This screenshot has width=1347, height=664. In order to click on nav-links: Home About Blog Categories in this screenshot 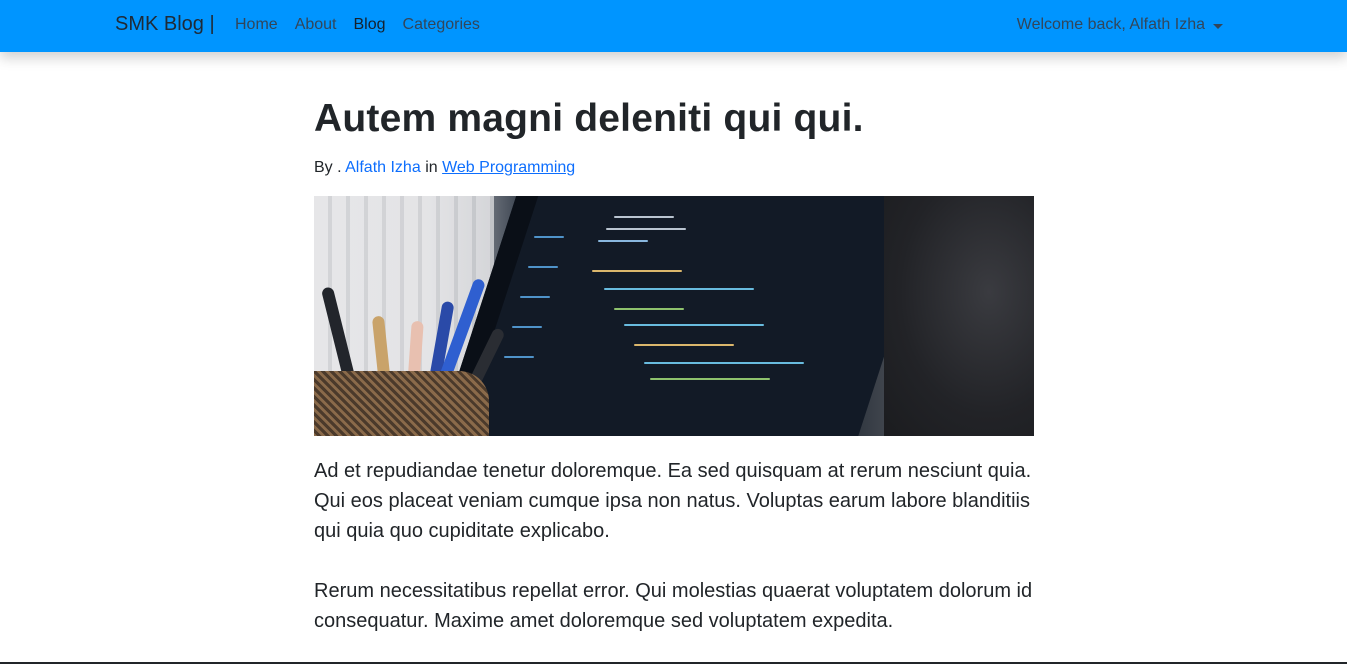, I will do `click(357, 25)`.